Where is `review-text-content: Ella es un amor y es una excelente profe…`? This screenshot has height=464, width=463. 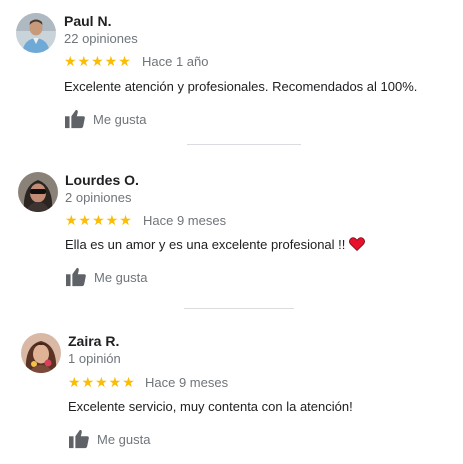
review-text-content: Ella es un amor y es una excelente profe… is located at coordinates (205, 244).